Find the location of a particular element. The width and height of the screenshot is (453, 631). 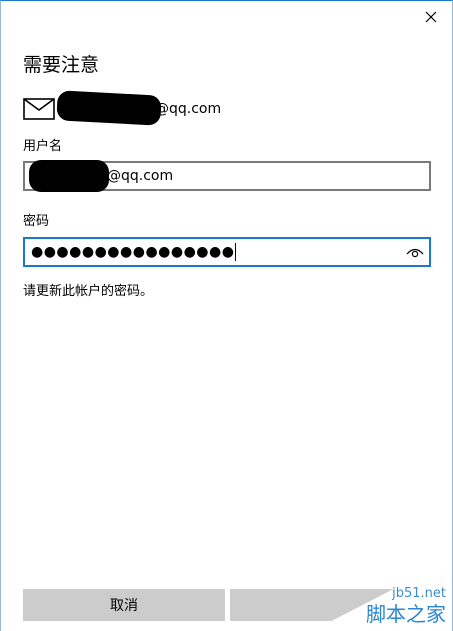

account-row: @qq.com is located at coordinates (122, 108).